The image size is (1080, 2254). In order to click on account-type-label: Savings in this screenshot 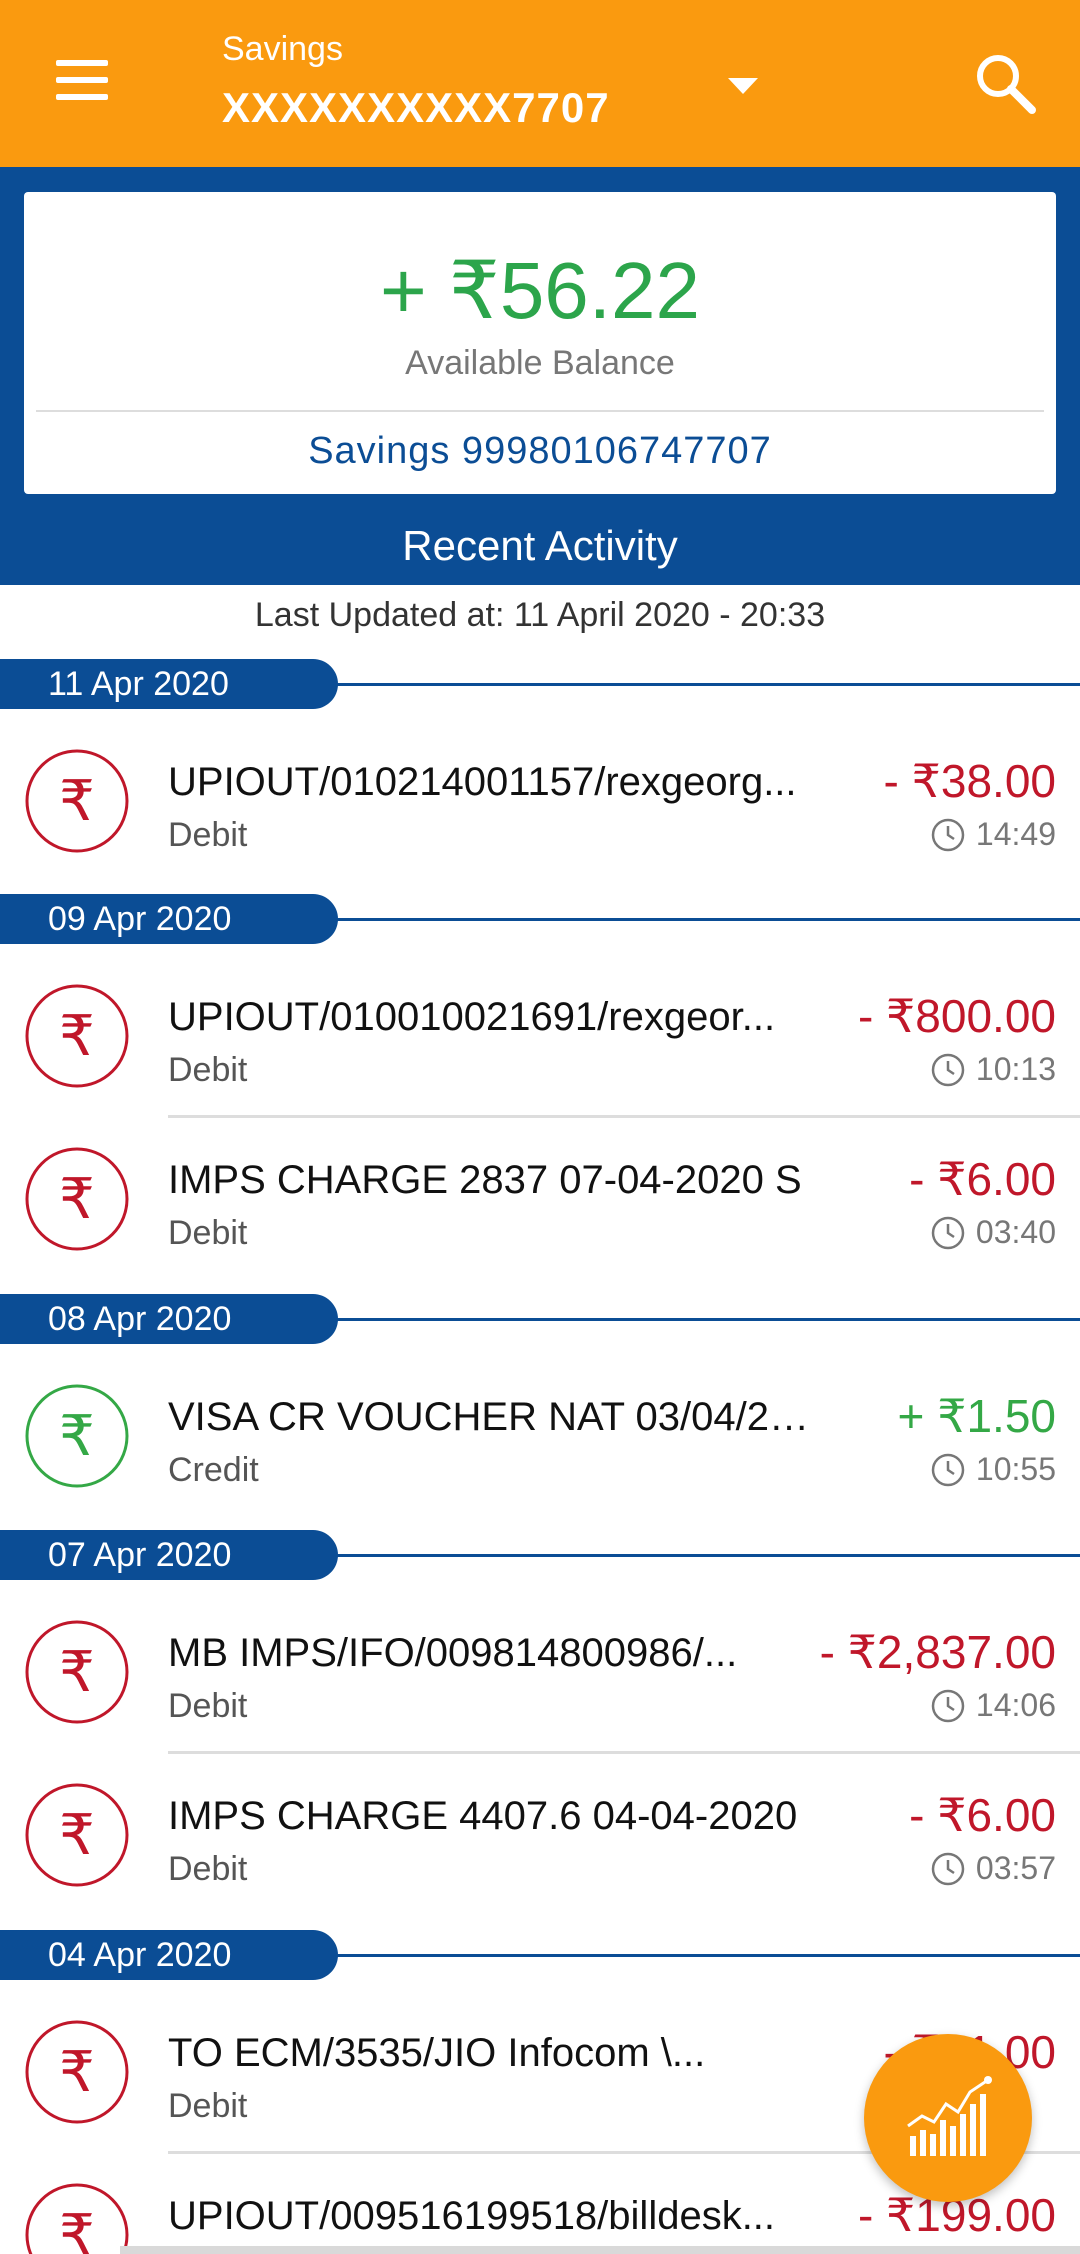, I will do `click(282, 49)`.